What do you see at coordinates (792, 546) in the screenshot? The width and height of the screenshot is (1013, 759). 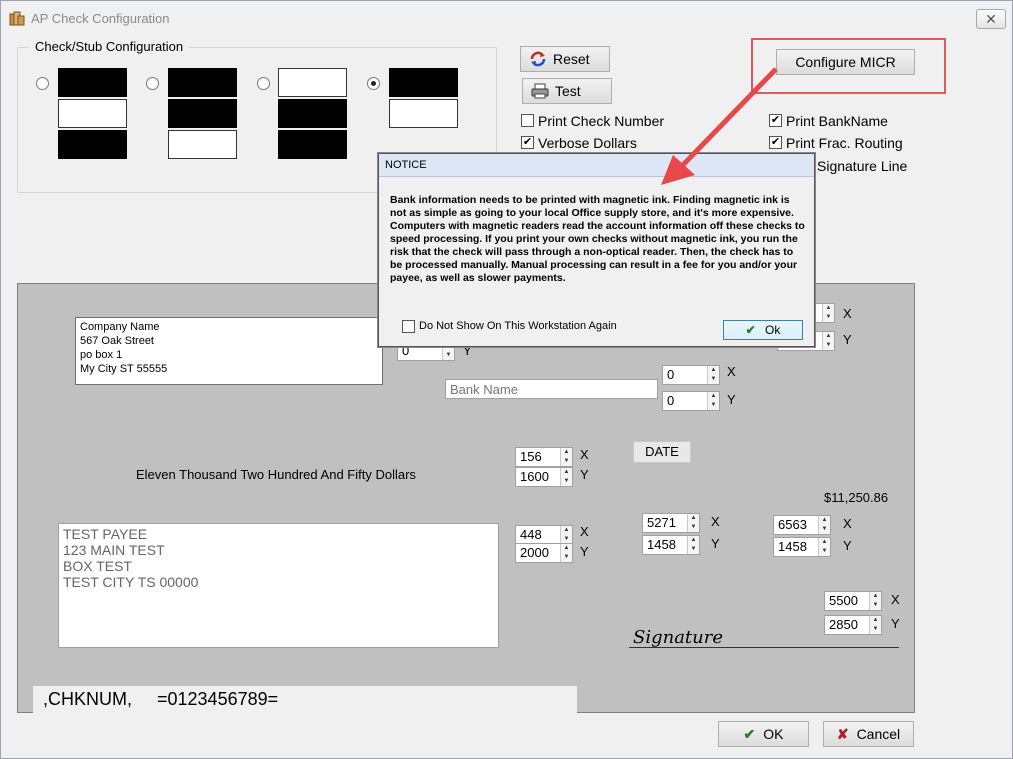 I see `amount-y-value: 1458` at bounding box center [792, 546].